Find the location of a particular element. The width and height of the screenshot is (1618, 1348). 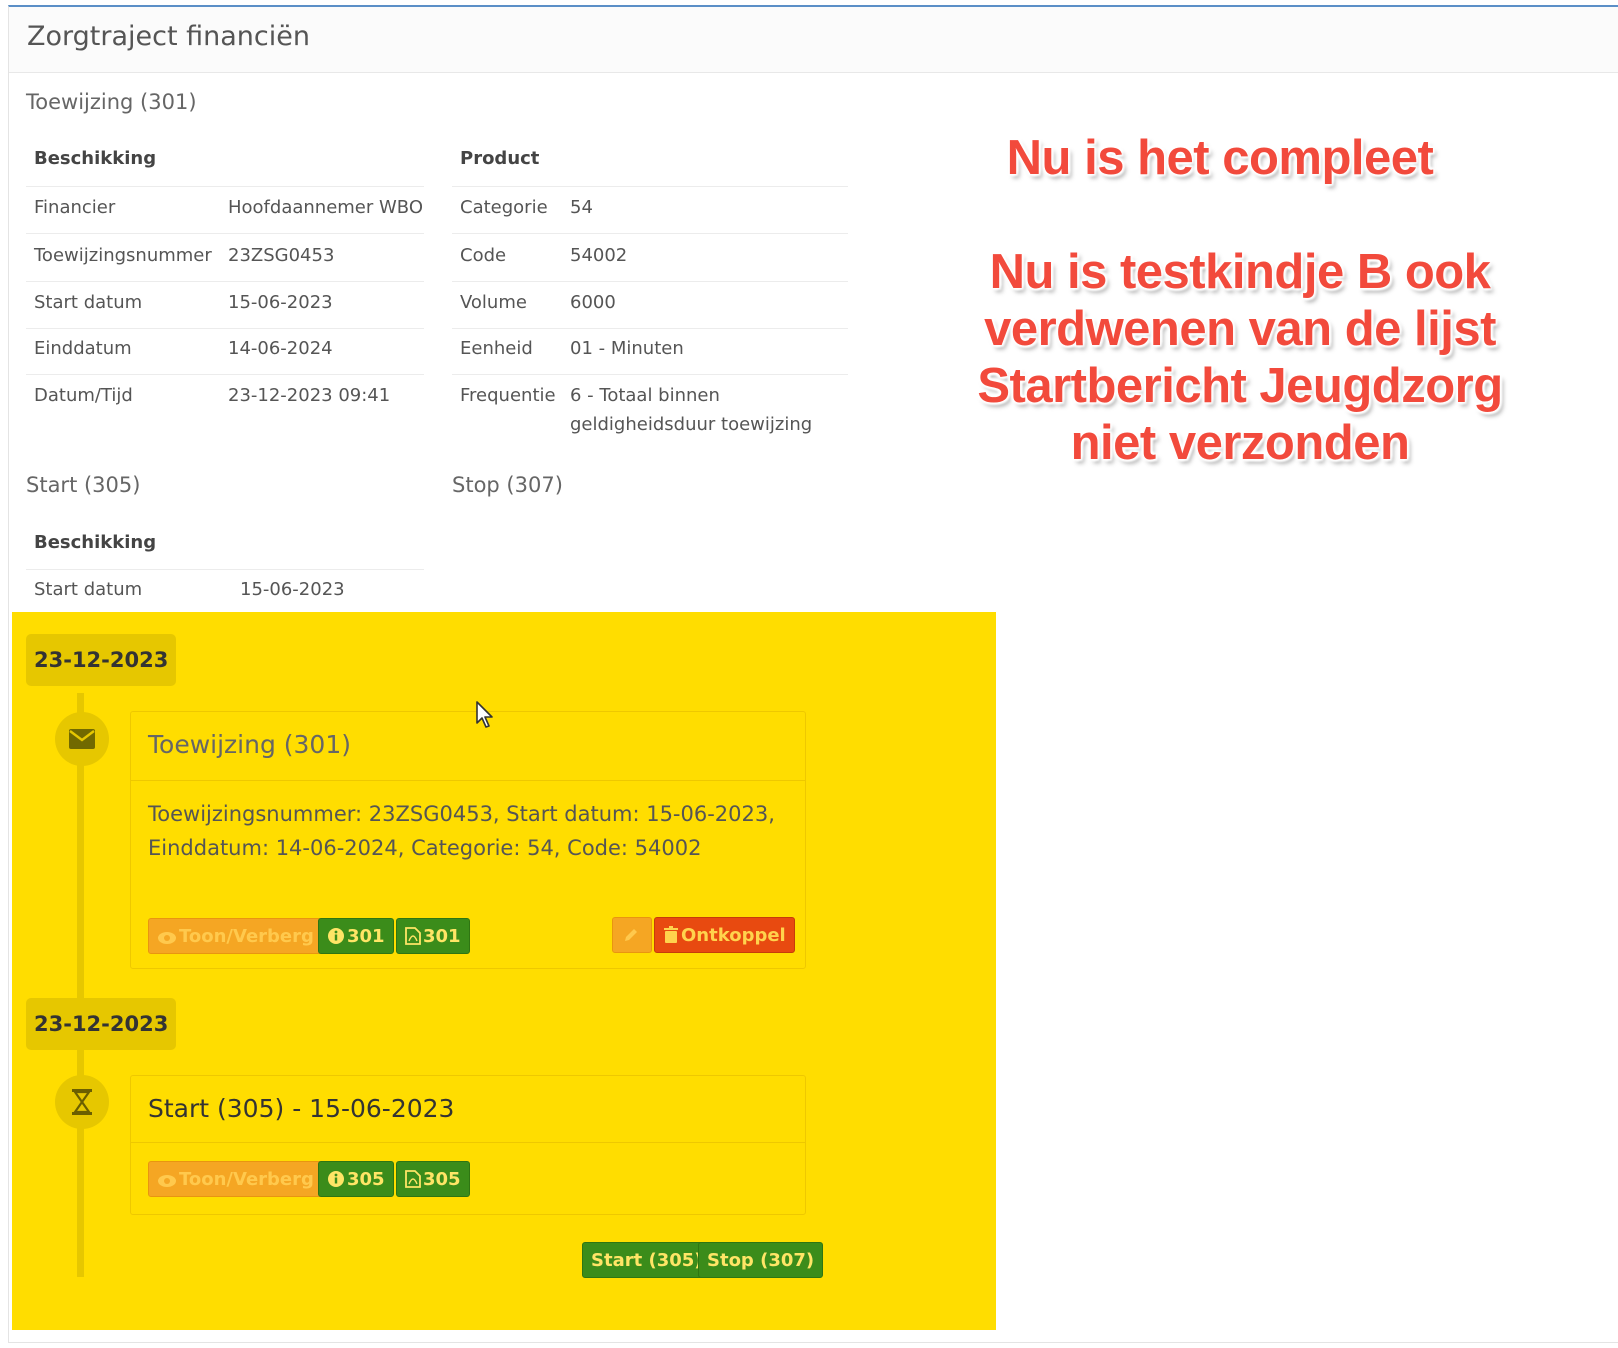

timeline-line is located at coordinates (80, 985).